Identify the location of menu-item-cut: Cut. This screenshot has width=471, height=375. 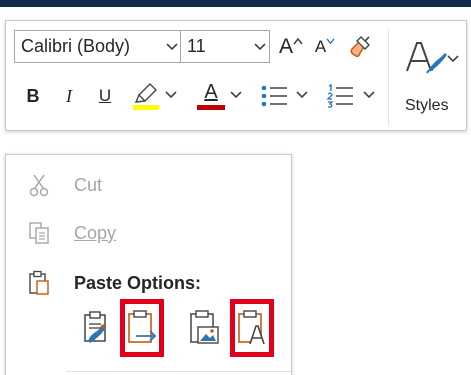
(148, 185).